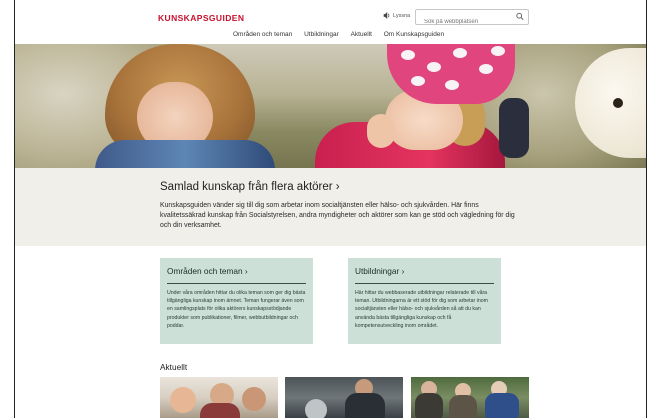 This screenshot has height=418, width=653. I want to click on card-title: Områden och teman ›, so click(207, 271).